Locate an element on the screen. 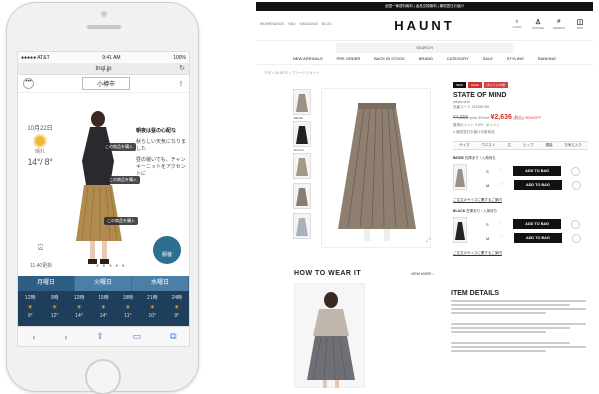  thumbnail-strip: BEIGE BLACK is located at coordinates (302, 166).